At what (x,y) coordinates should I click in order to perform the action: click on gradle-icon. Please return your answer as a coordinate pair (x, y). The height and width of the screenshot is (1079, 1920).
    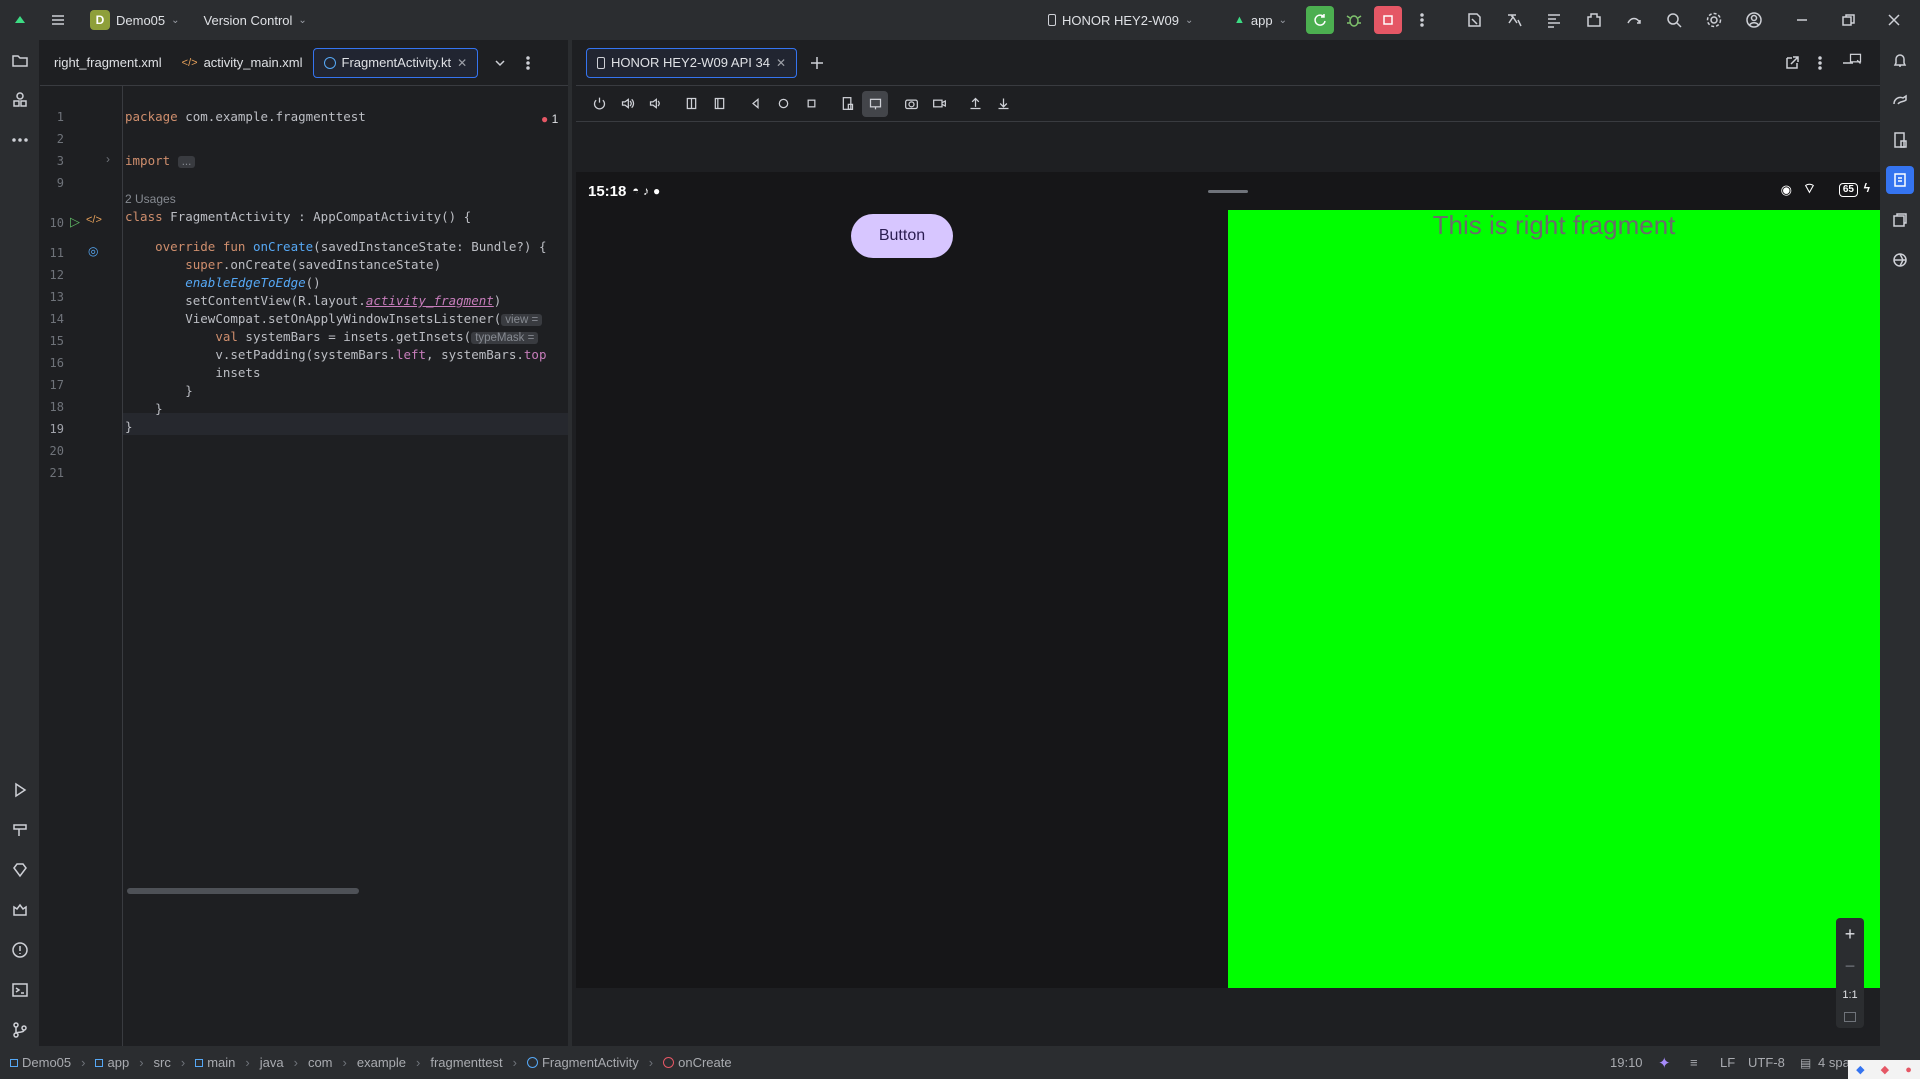
    Looking at the image, I should click on (1900, 100).